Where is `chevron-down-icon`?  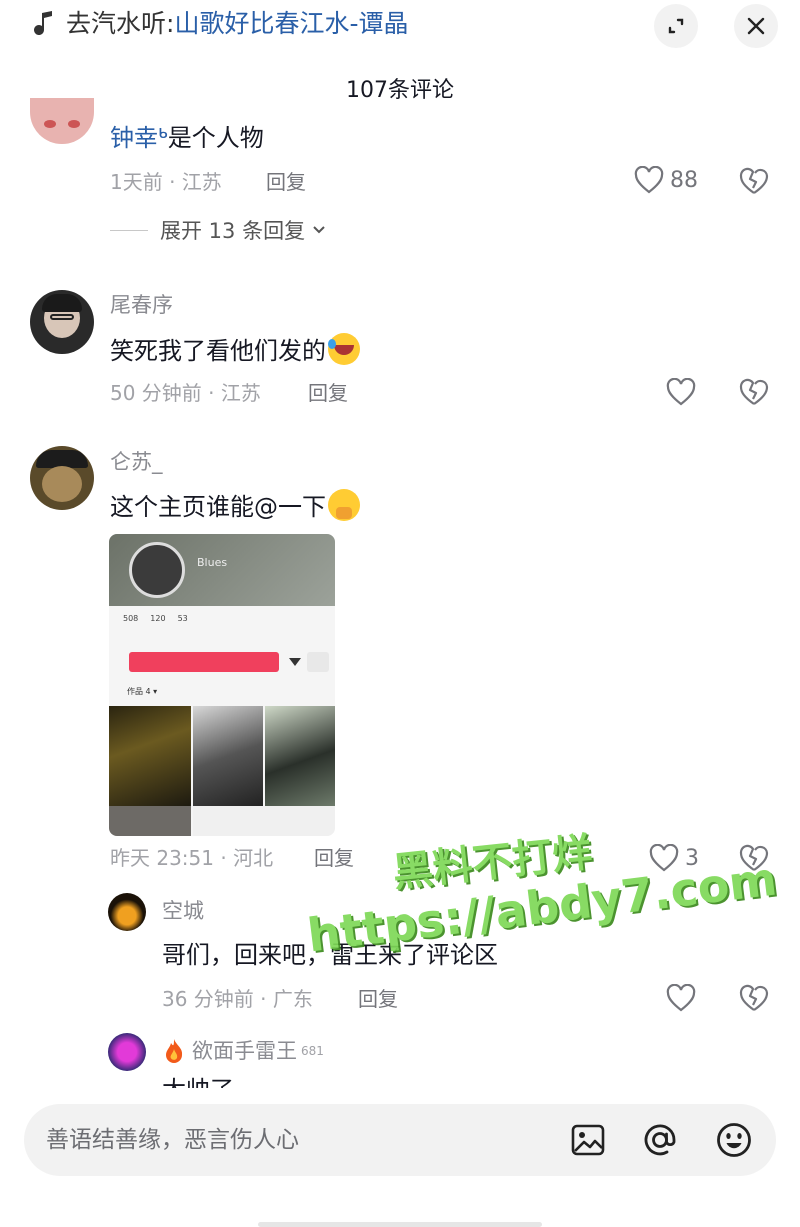 chevron-down-icon is located at coordinates (319, 230).